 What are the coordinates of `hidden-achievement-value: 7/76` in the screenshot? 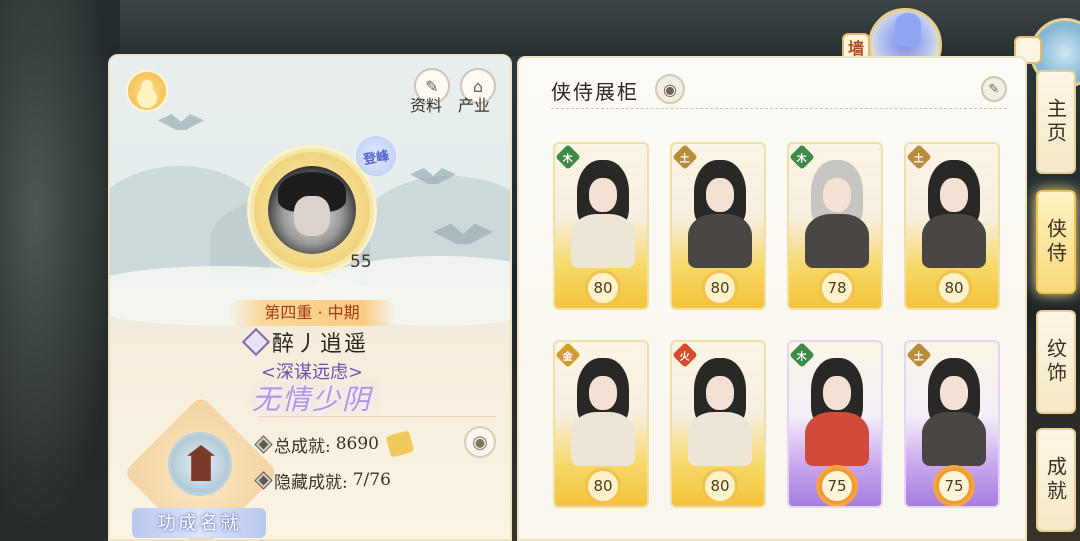 It's located at (371, 480).